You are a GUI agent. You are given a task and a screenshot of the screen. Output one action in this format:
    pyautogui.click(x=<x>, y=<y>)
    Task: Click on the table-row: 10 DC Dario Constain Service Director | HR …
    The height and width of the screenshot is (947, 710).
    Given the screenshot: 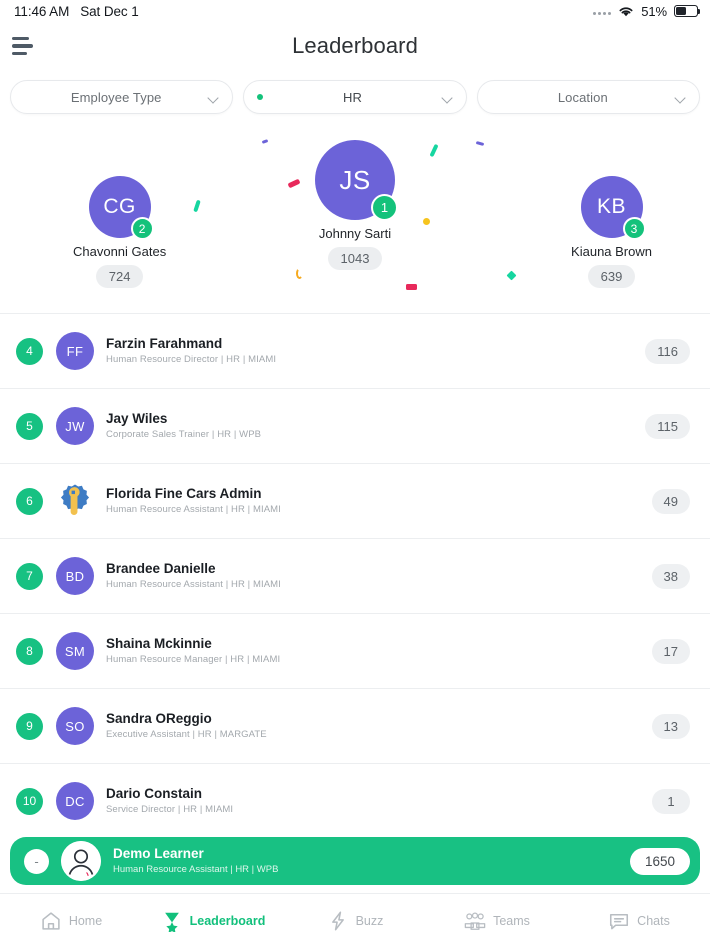 What is the action you would take?
    pyautogui.click(x=355, y=797)
    